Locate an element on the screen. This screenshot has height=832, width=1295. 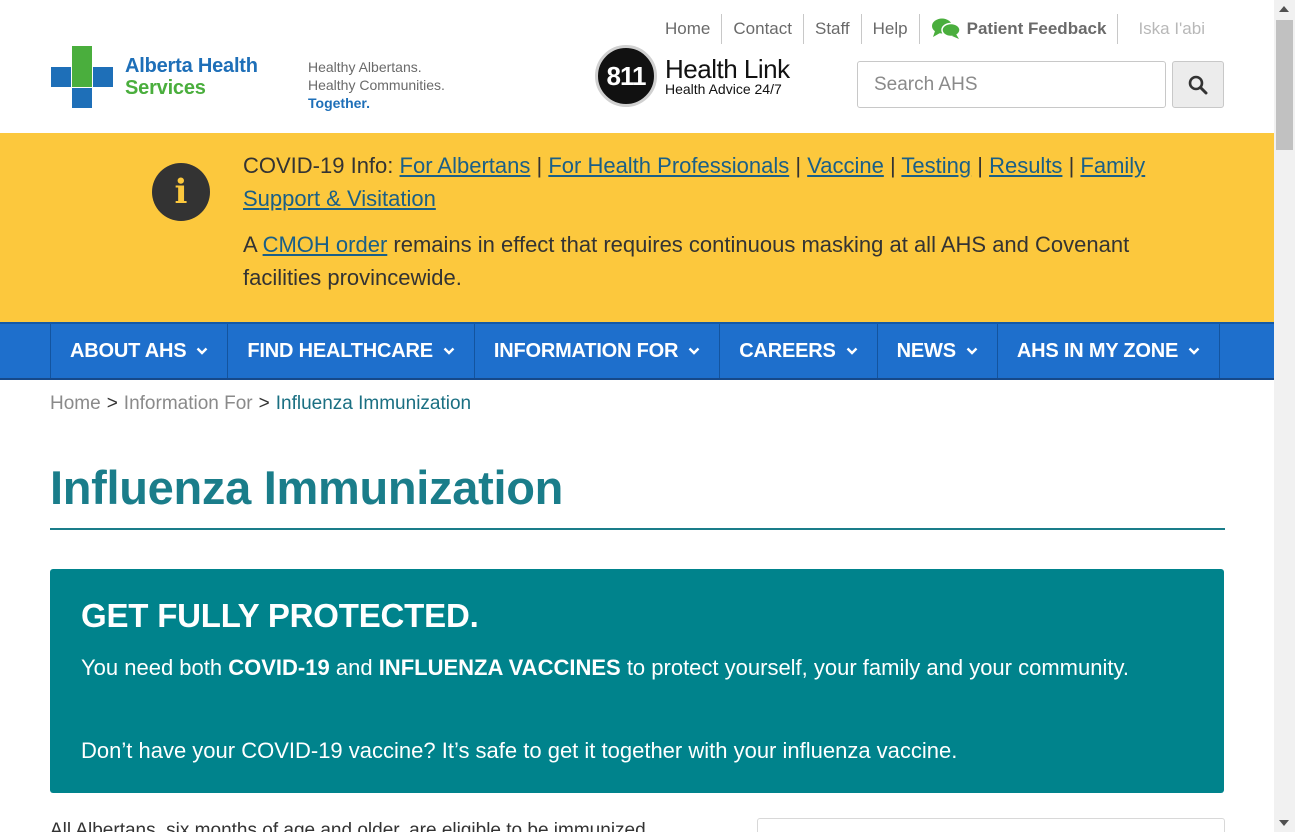
healthlink-text: Health Link Health Advice 24/7 is located at coordinates (727, 76).